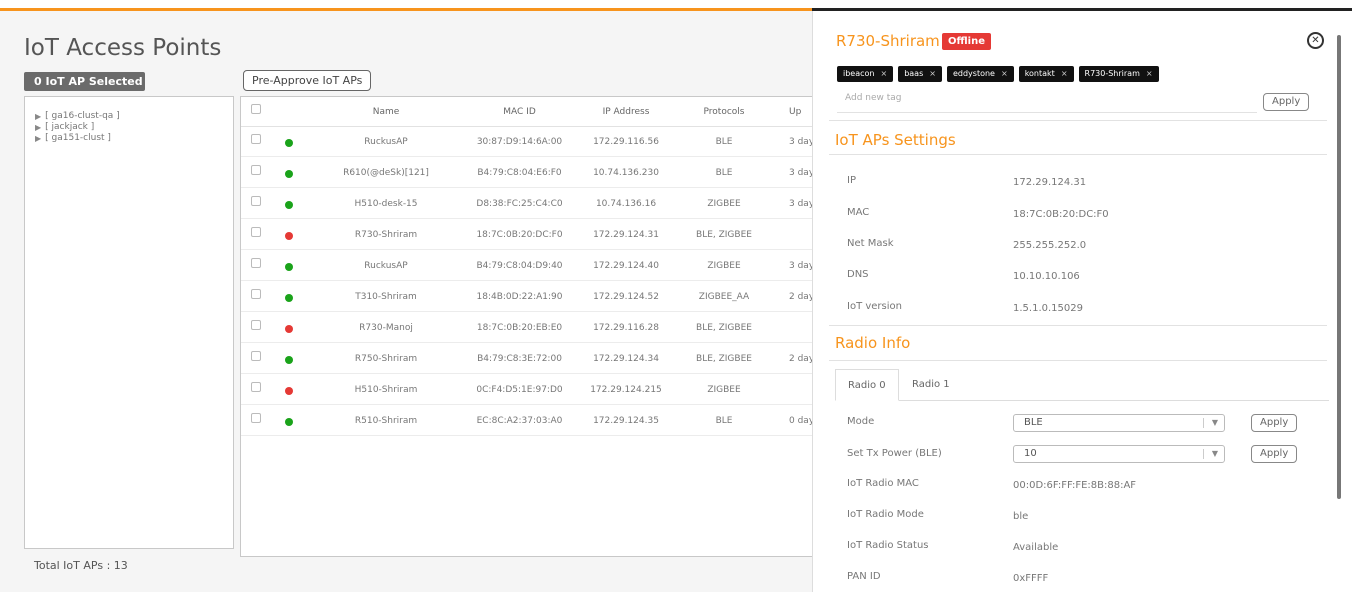 The height and width of the screenshot is (592, 1352). What do you see at coordinates (1274, 423) in the screenshot?
I see `apply-mode-button: Apply` at bounding box center [1274, 423].